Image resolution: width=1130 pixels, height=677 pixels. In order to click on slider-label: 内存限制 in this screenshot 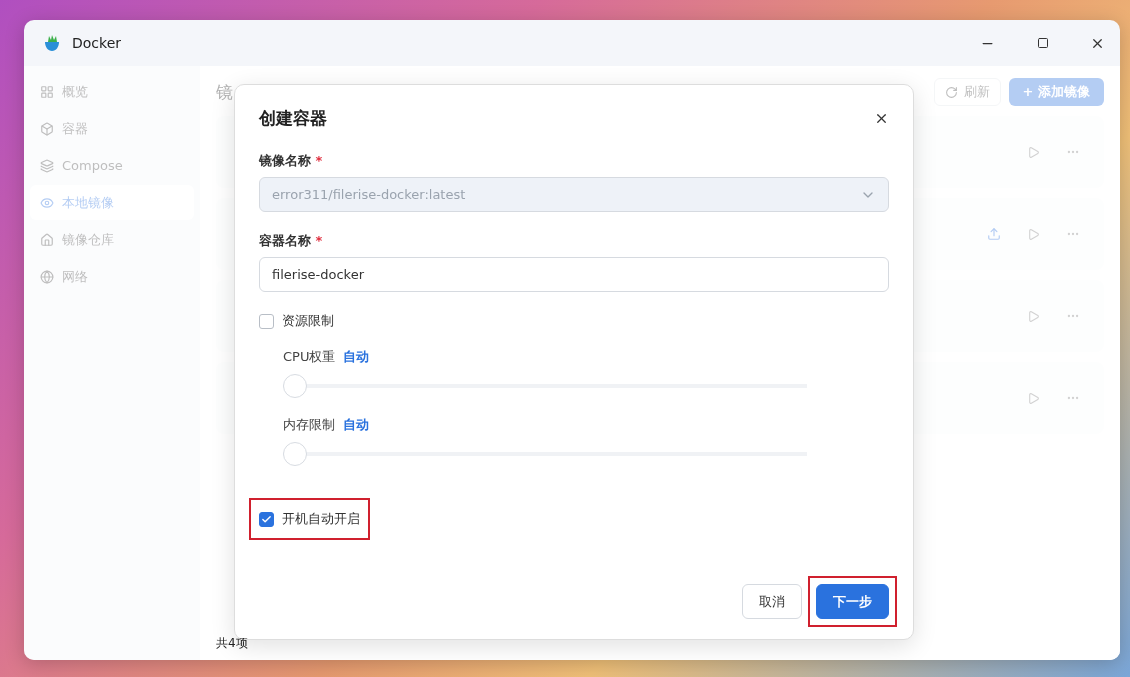, I will do `click(309, 425)`.